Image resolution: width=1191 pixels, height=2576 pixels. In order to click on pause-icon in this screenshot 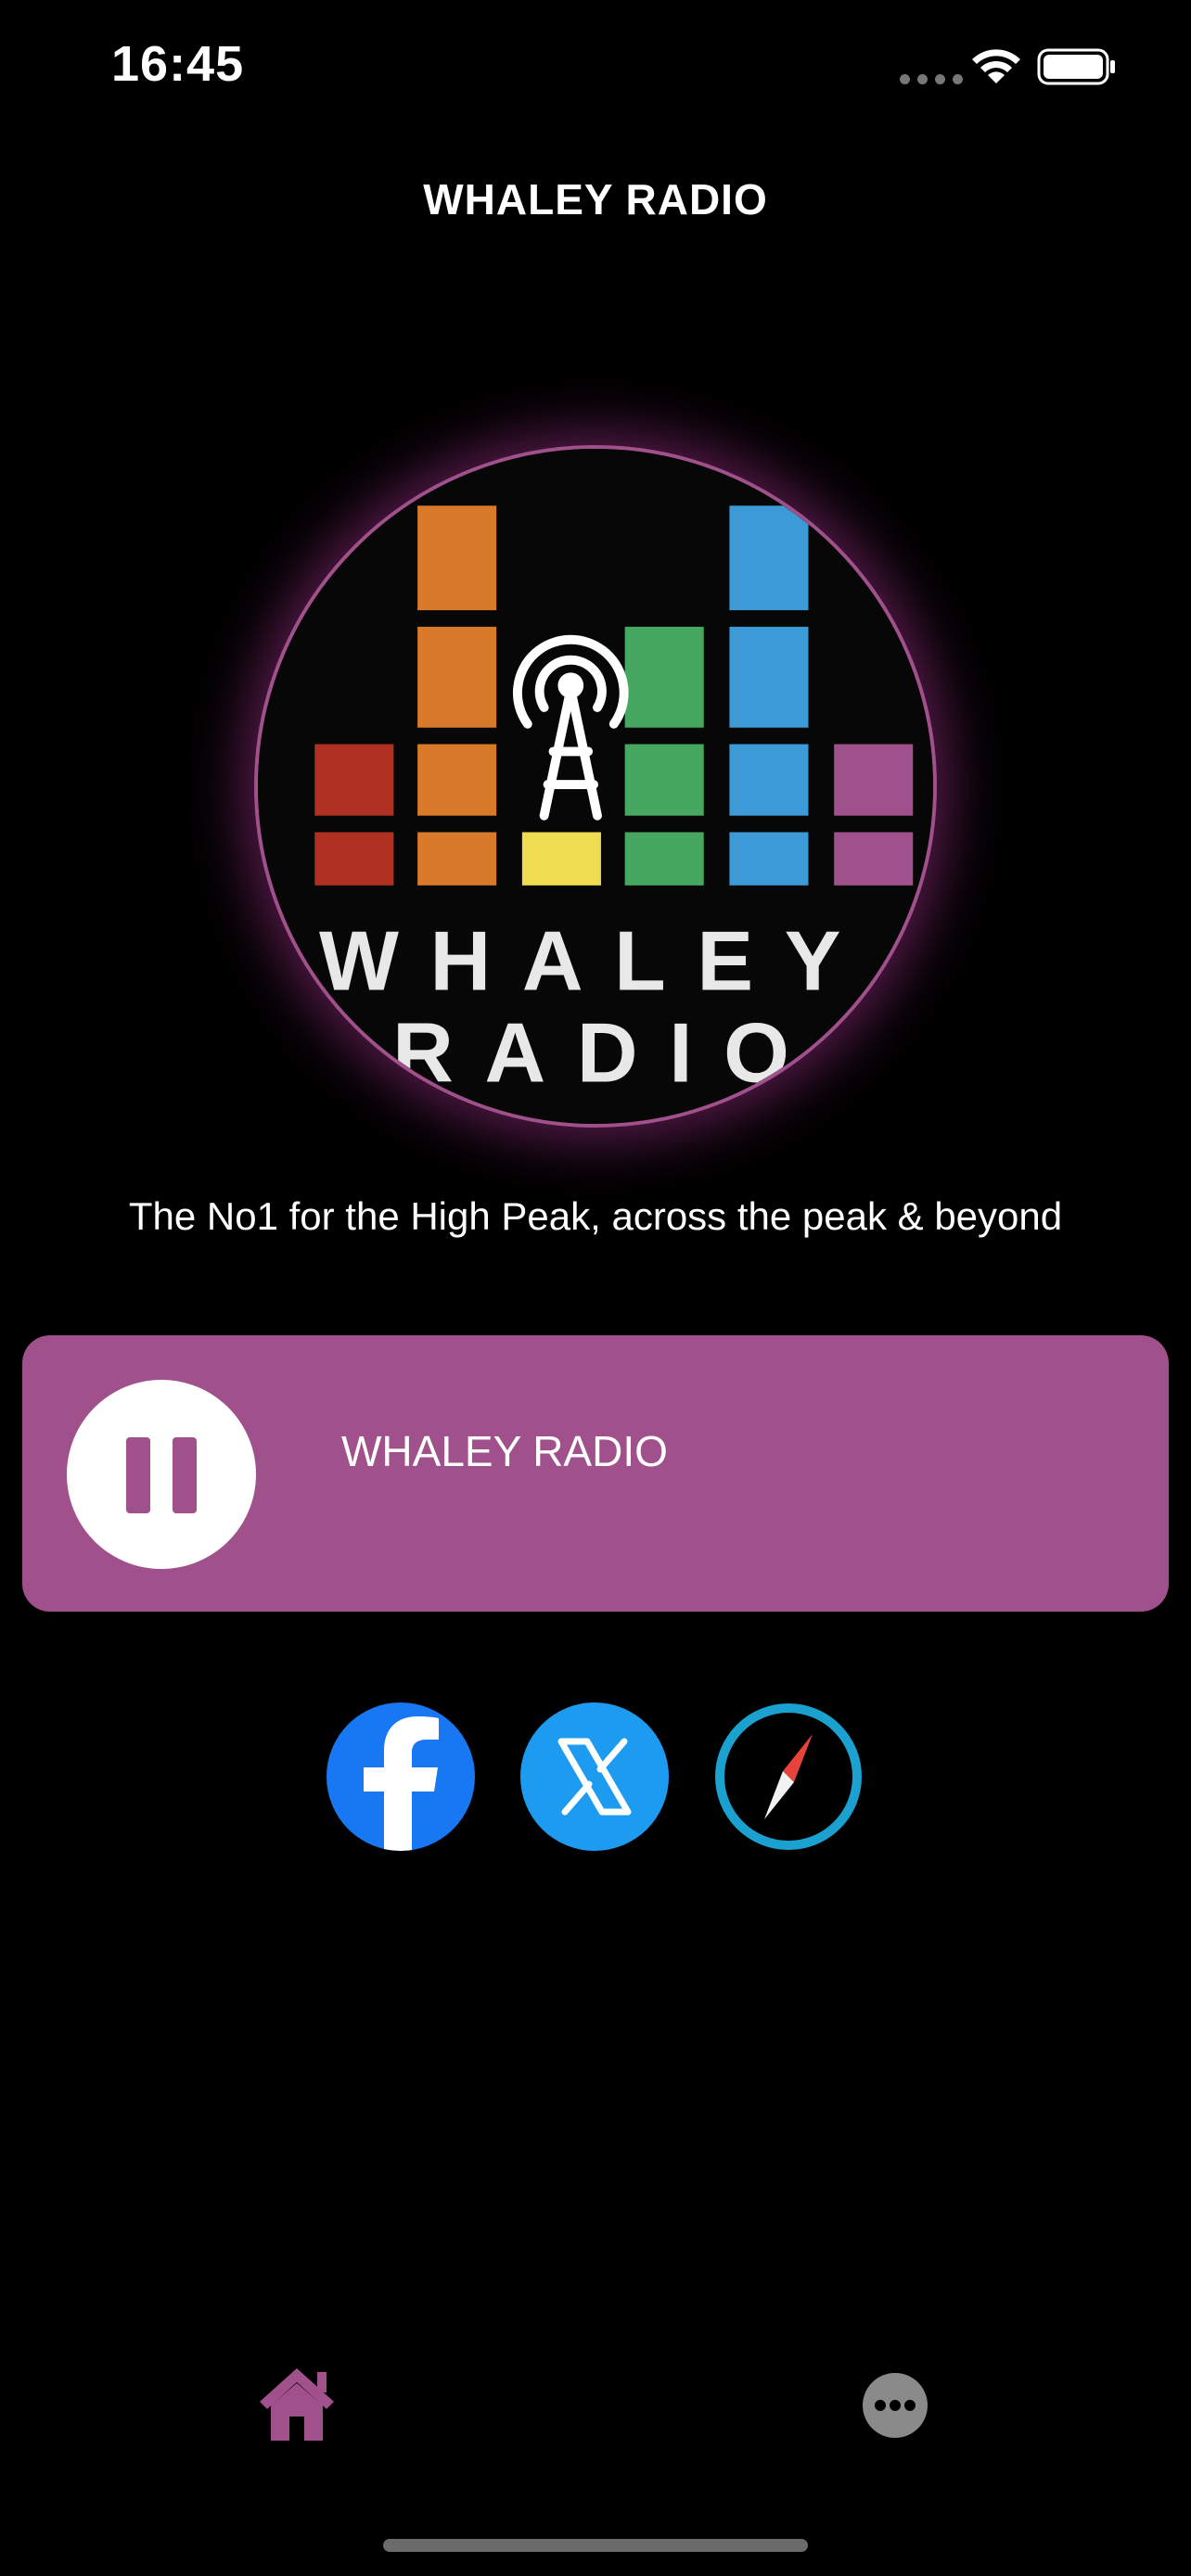, I will do `click(161, 1475)`.